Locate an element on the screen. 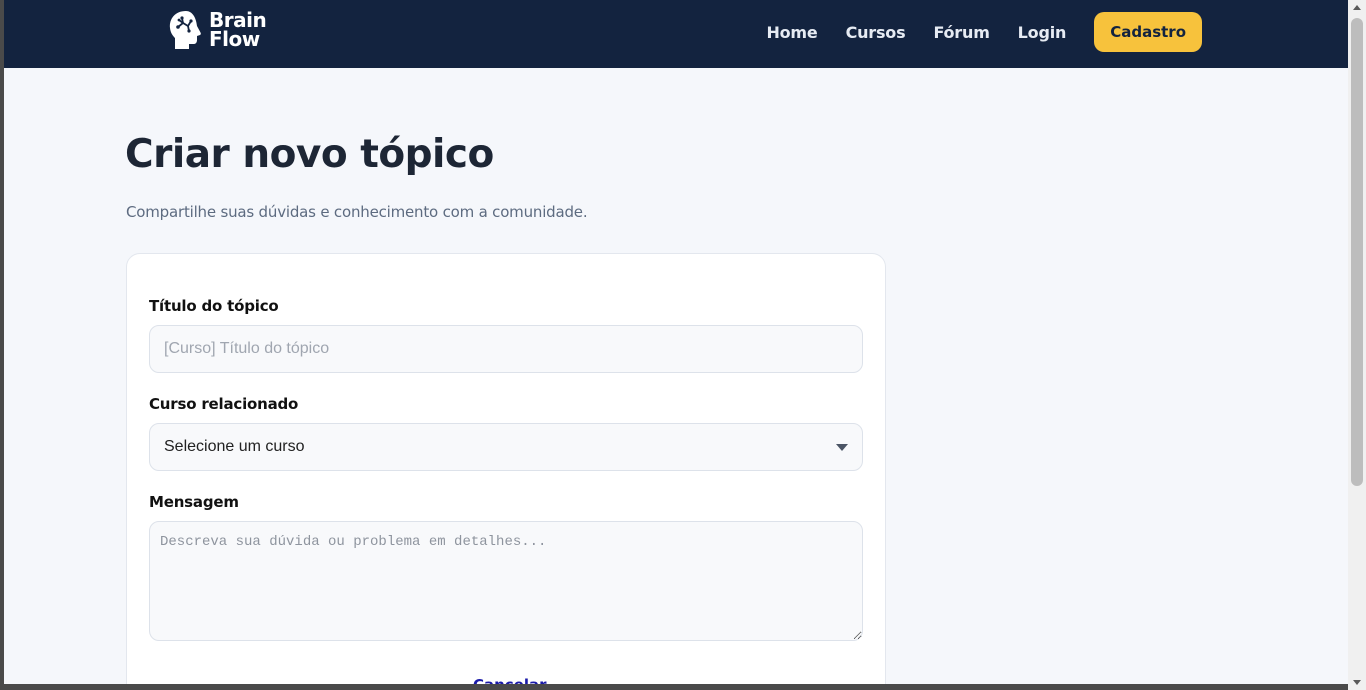 The width and height of the screenshot is (1366, 690). topic-title-input is located at coordinates (506, 349).